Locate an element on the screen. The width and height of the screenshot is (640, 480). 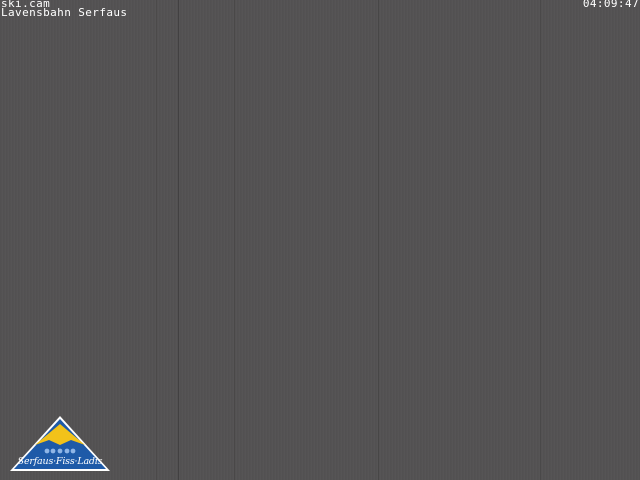
serfaus-fiss-ladis-logo: Serfaus·Fiss·Ladis is located at coordinates (60, 444).